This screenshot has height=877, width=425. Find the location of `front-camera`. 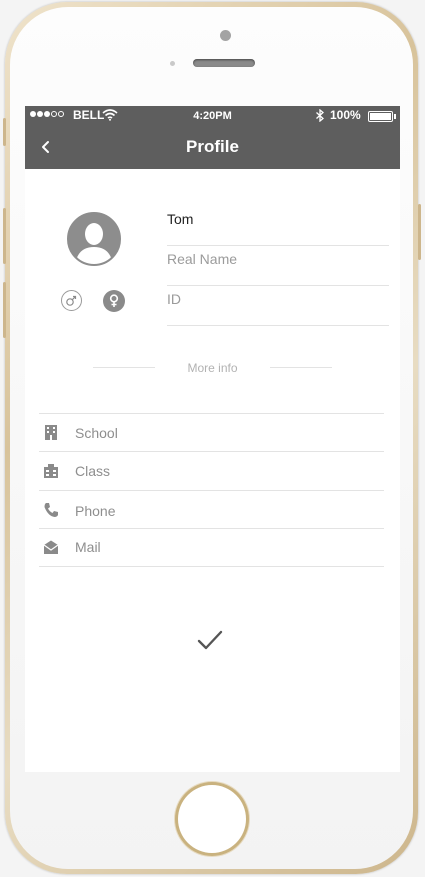

front-camera is located at coordinates (225, 35).